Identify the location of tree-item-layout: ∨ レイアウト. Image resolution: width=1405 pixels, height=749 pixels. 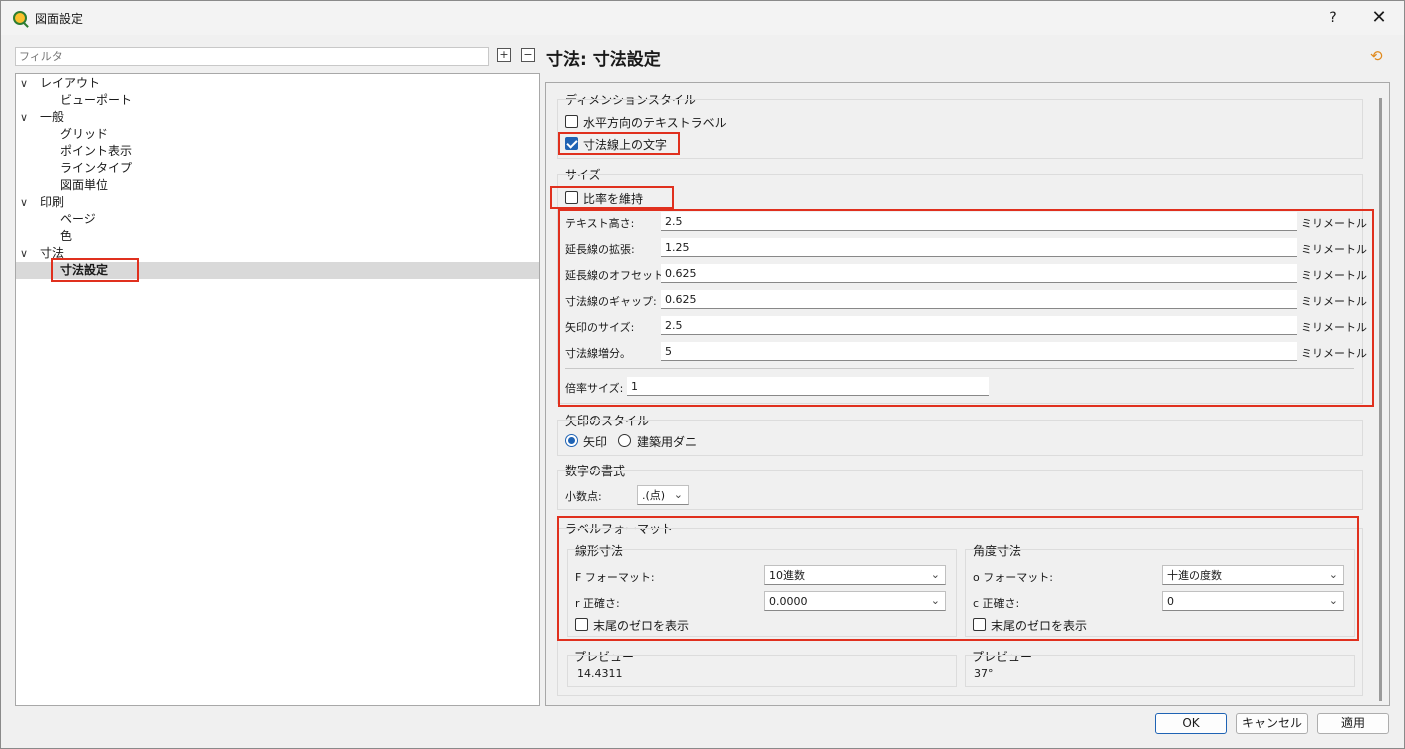
(277, 83).